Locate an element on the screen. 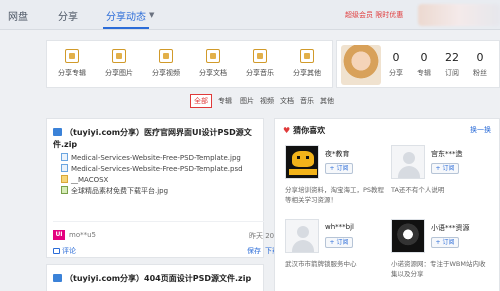  recommend-description: 分享培训资料，淘宝海工，PS教程等相关学习资源！ is located at coordinates (335, 195).